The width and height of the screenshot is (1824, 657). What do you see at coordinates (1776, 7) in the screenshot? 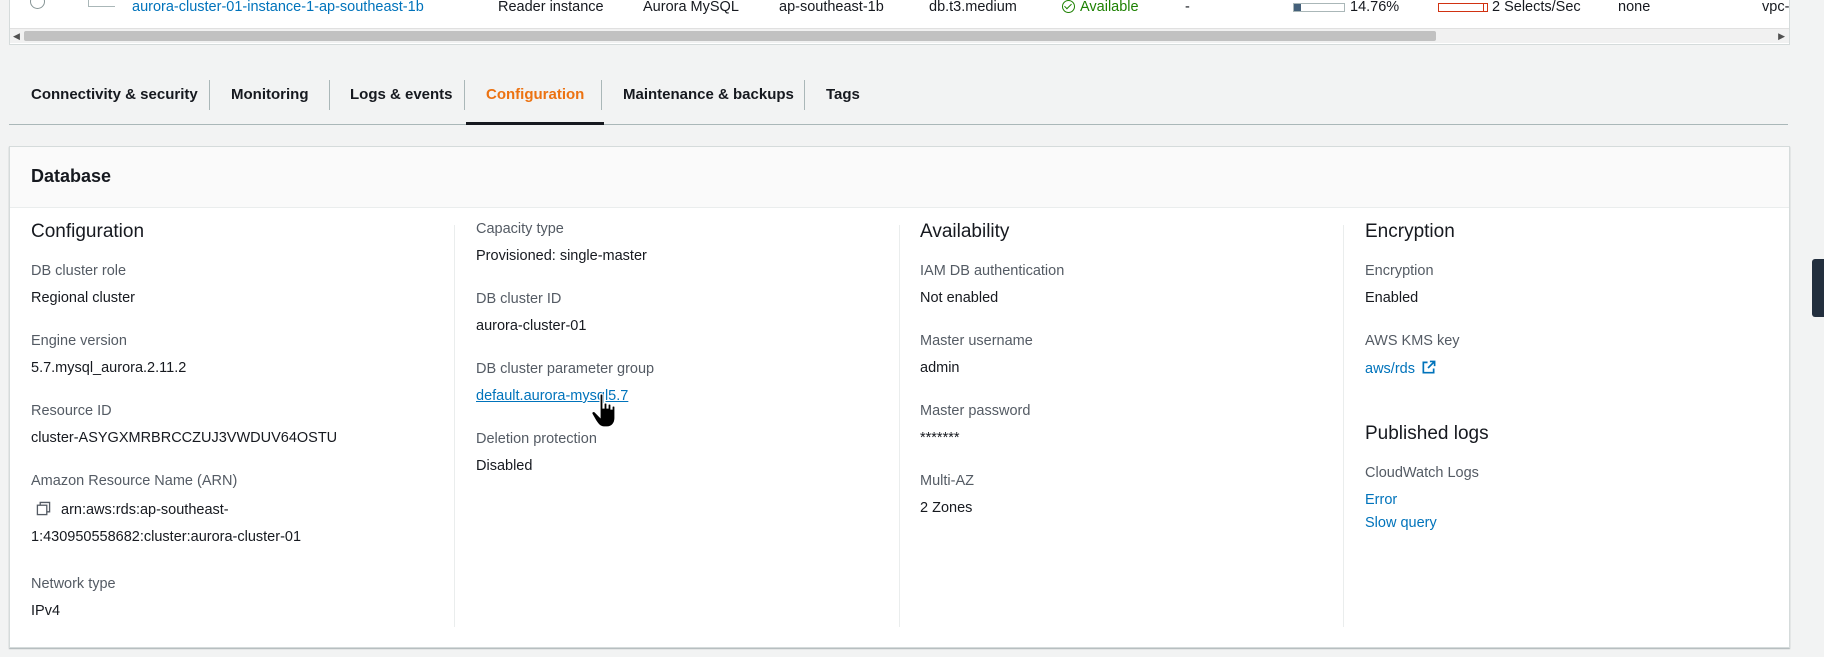
I see `vpc-value: vpc-` at bounding box center [1776, 7].